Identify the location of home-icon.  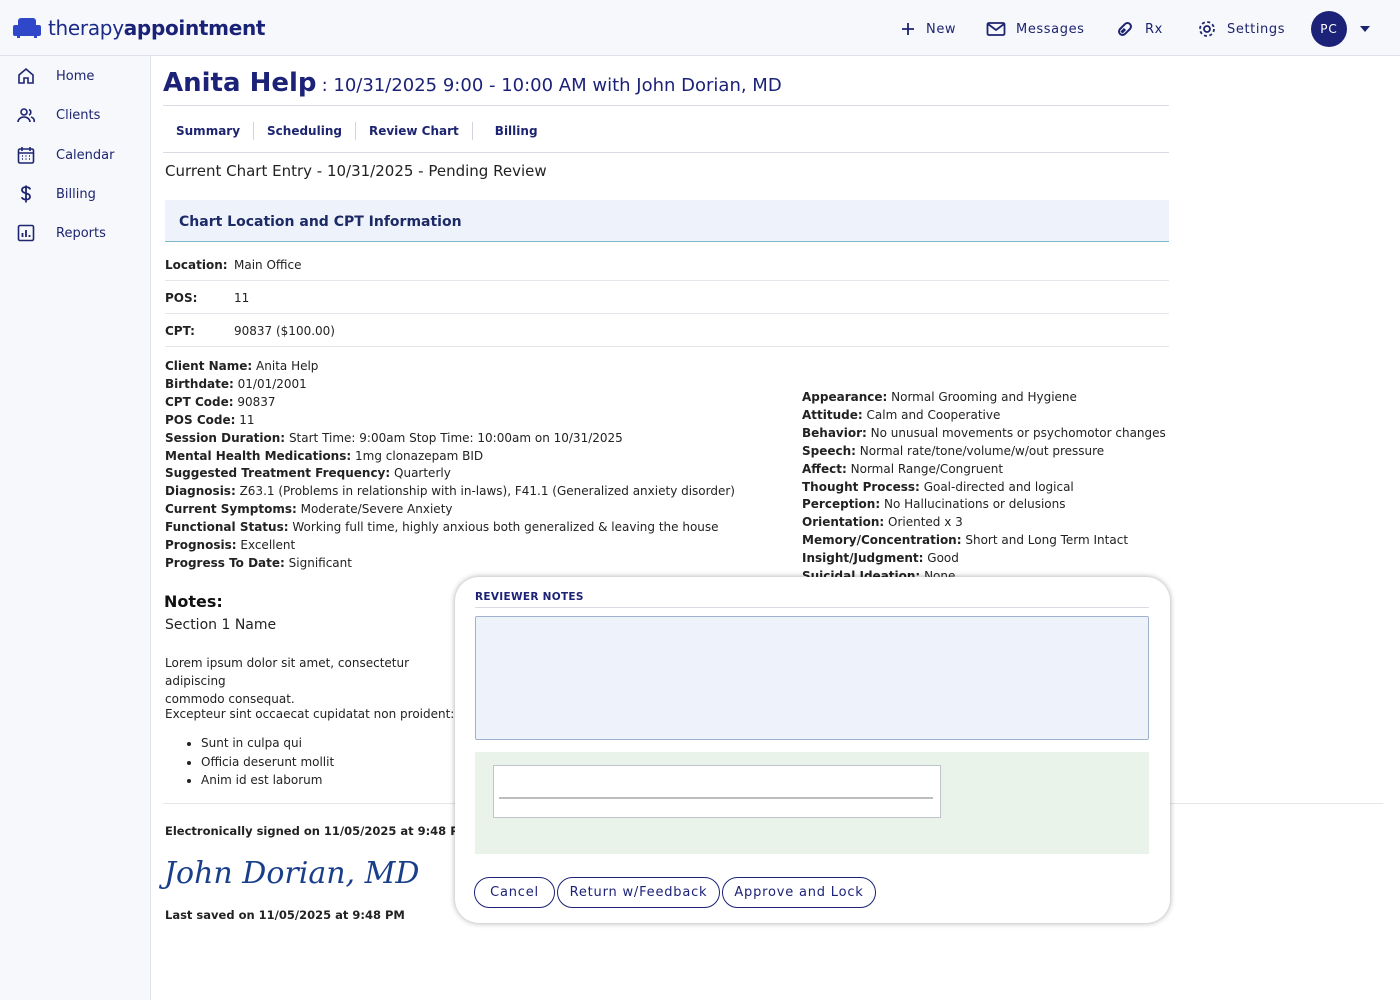
(26, 75).